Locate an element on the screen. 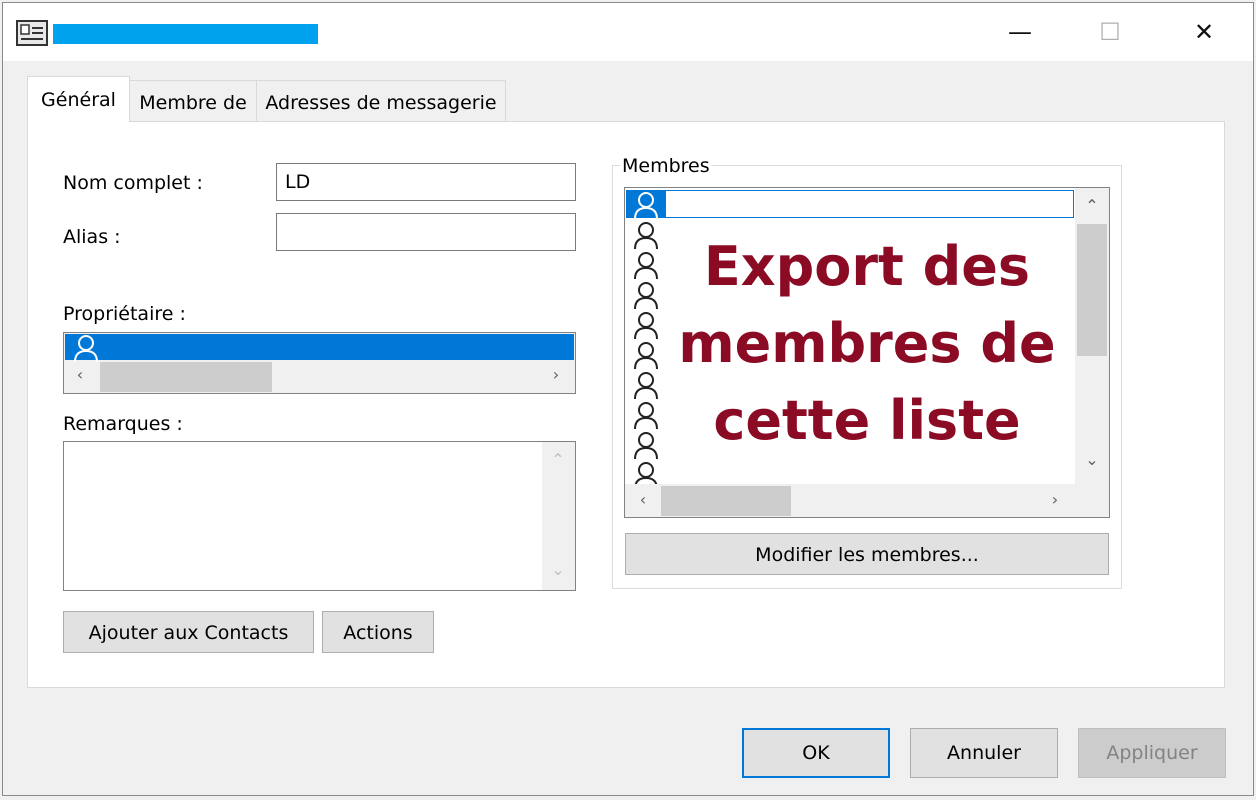 The image size is (1256, 800). overlay-line-2: membres de is located at coordinates (867, 343).